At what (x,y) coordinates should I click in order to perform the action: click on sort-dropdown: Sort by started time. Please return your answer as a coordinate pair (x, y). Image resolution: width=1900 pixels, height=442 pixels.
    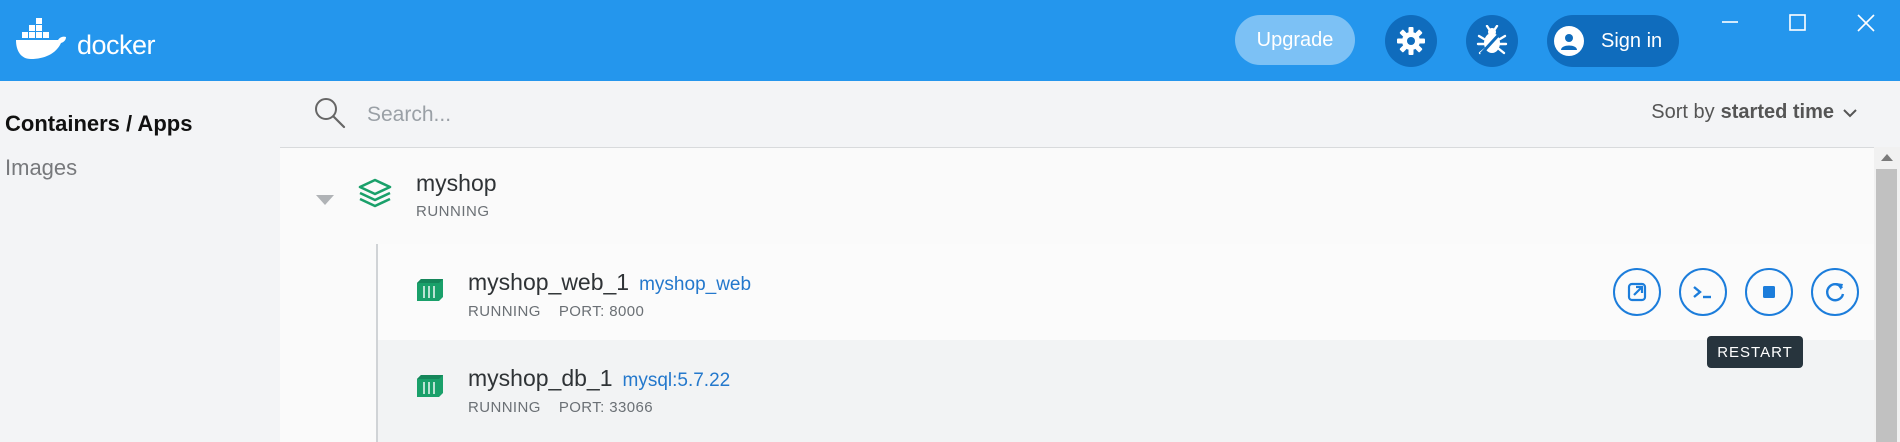
    Looking at the image, I should click on (1754, 112).